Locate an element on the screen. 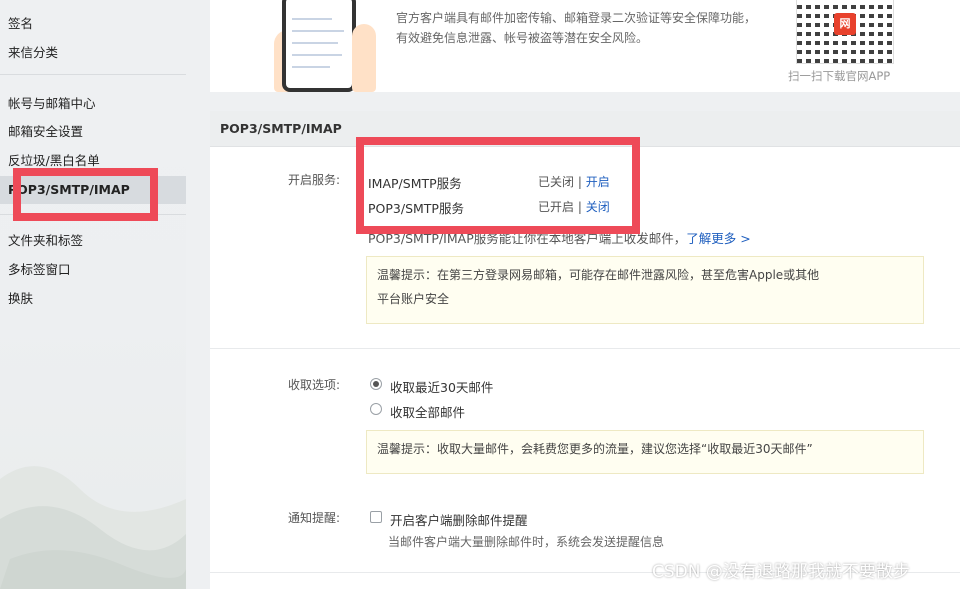 The image size is (960, 589). traffic-warning-tip: 温馨提示：收取大量邮件，会耗费您更多的流量，建议您选择“收取最近30天邮件” is located at coordinates (645, 452).